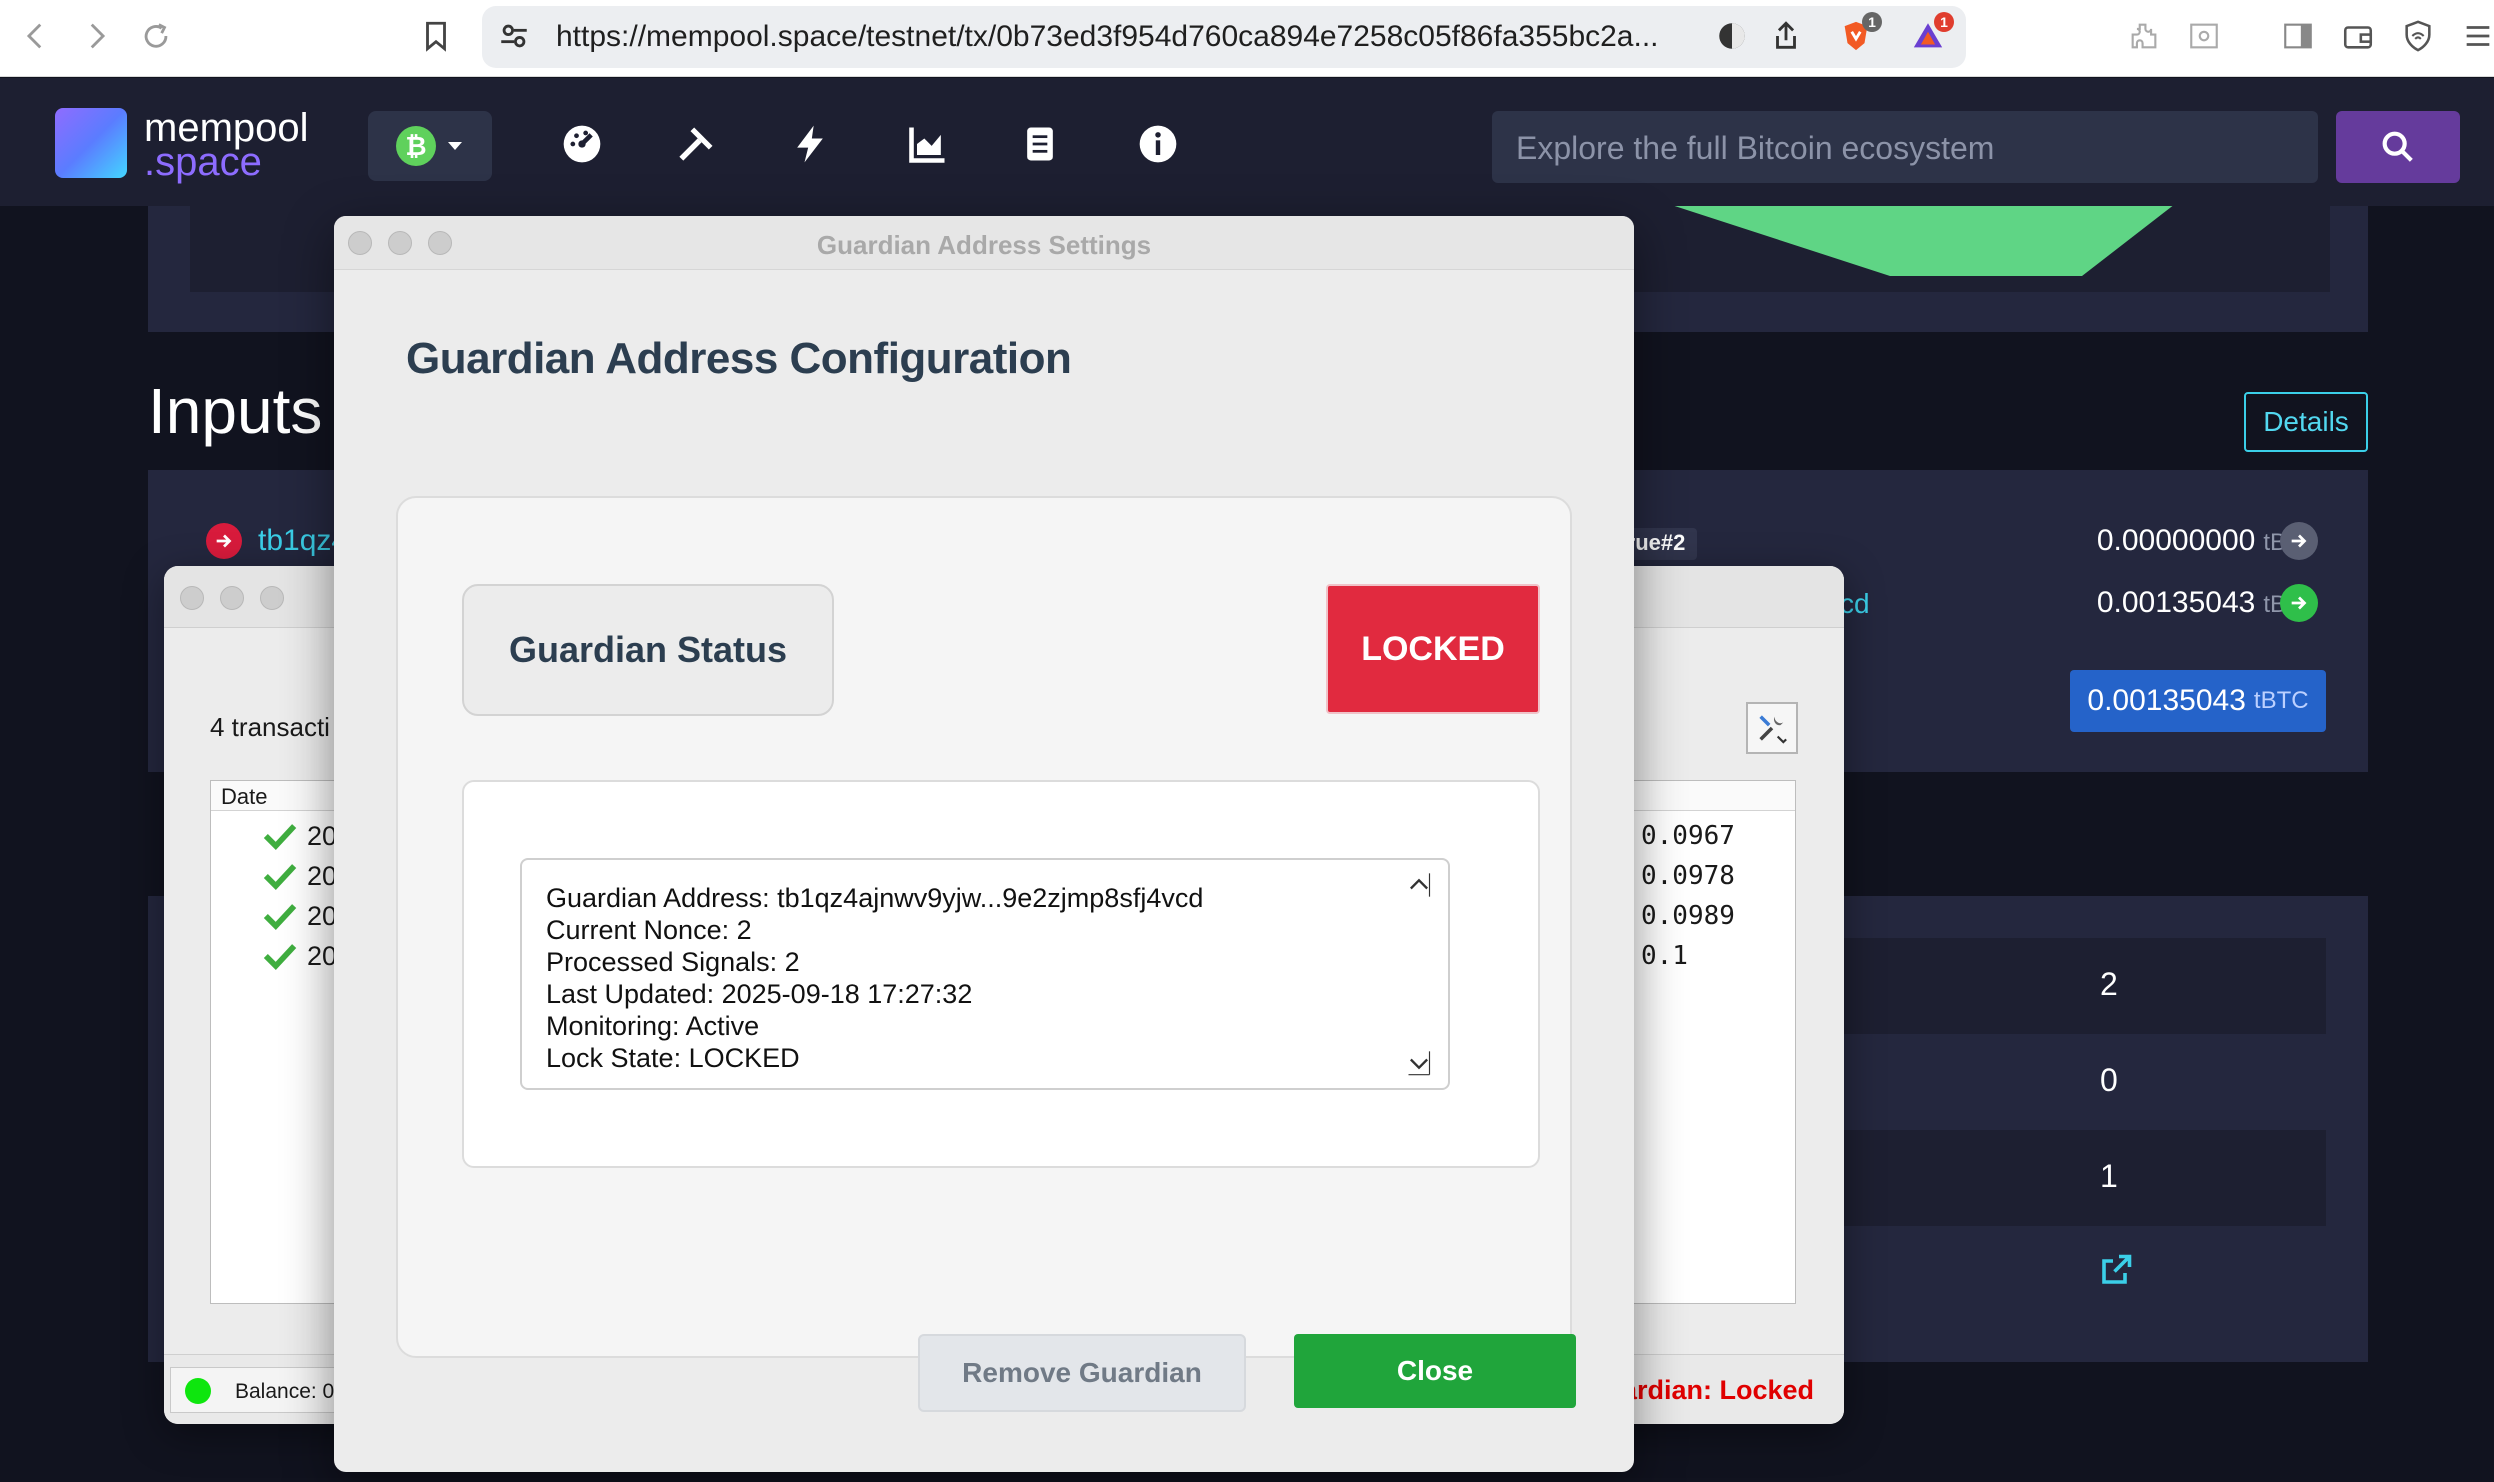 The width and height of the screenshot is (2494, 1482). What do you see at coordinates (2109, 984) in the screenshot?
I see `details-value: 2` at bounding box center [2109, 984].